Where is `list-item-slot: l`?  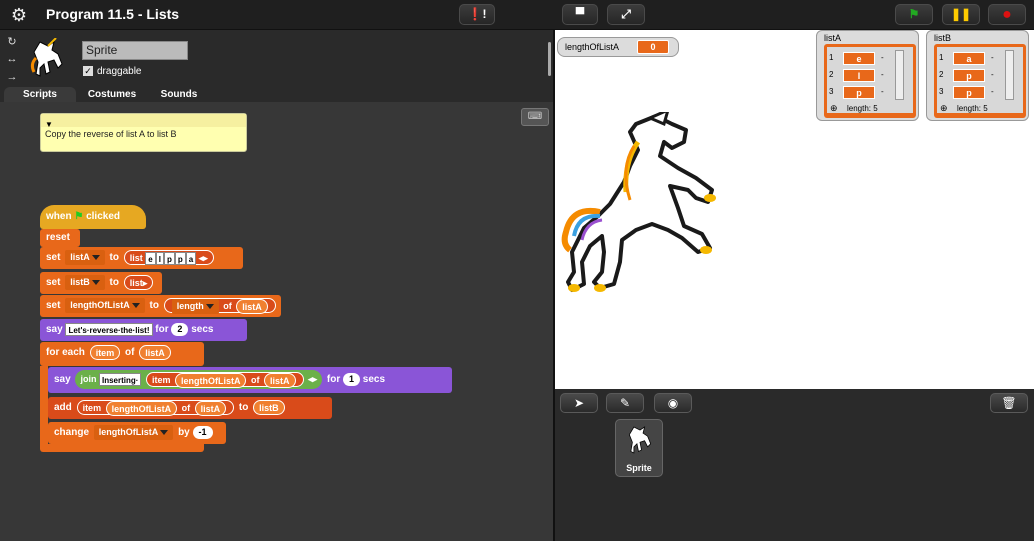
list-item-slot: l is located at coordinates (159, 258).